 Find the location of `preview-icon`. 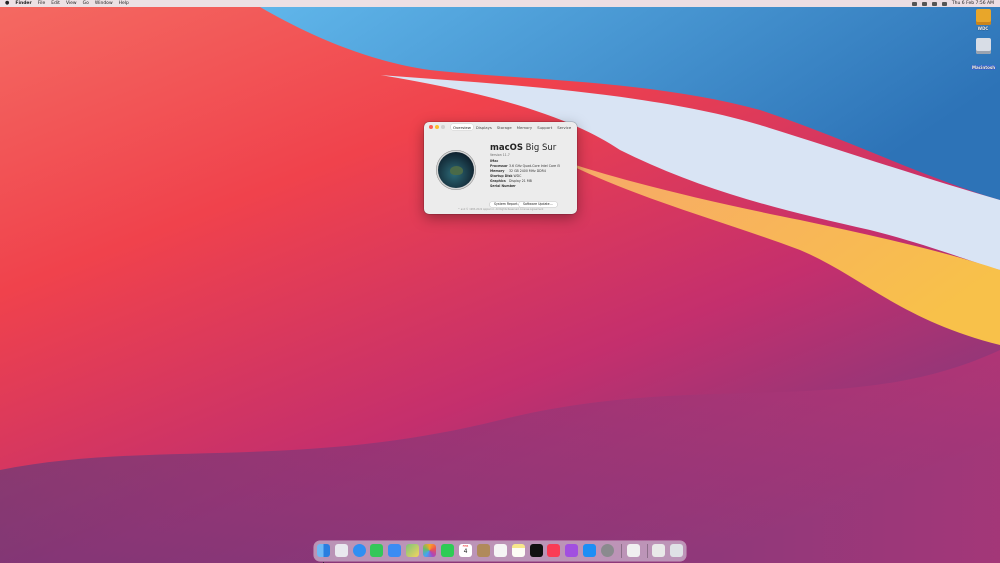

preview-icon is located at coordinates (658, 550).